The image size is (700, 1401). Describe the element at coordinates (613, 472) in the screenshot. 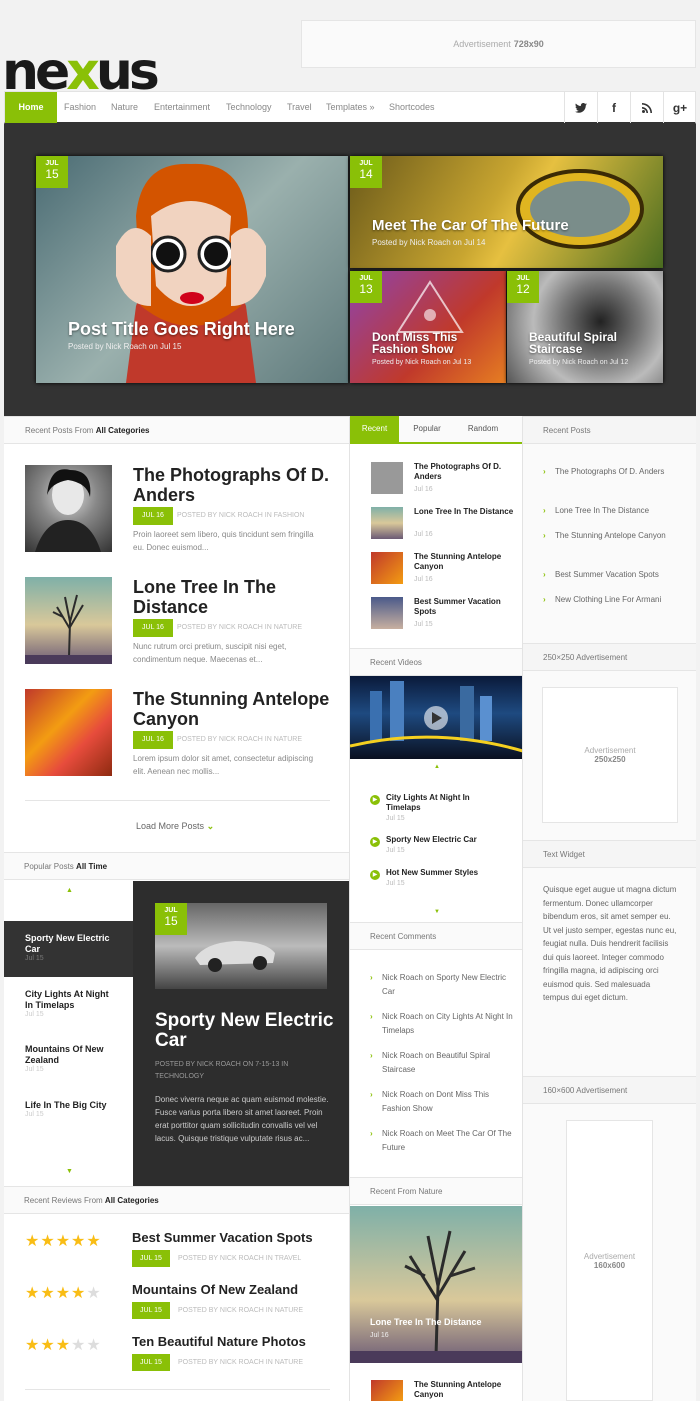

I see `sidebar-recent-item: The Photographs Of D. Anders` at that location.